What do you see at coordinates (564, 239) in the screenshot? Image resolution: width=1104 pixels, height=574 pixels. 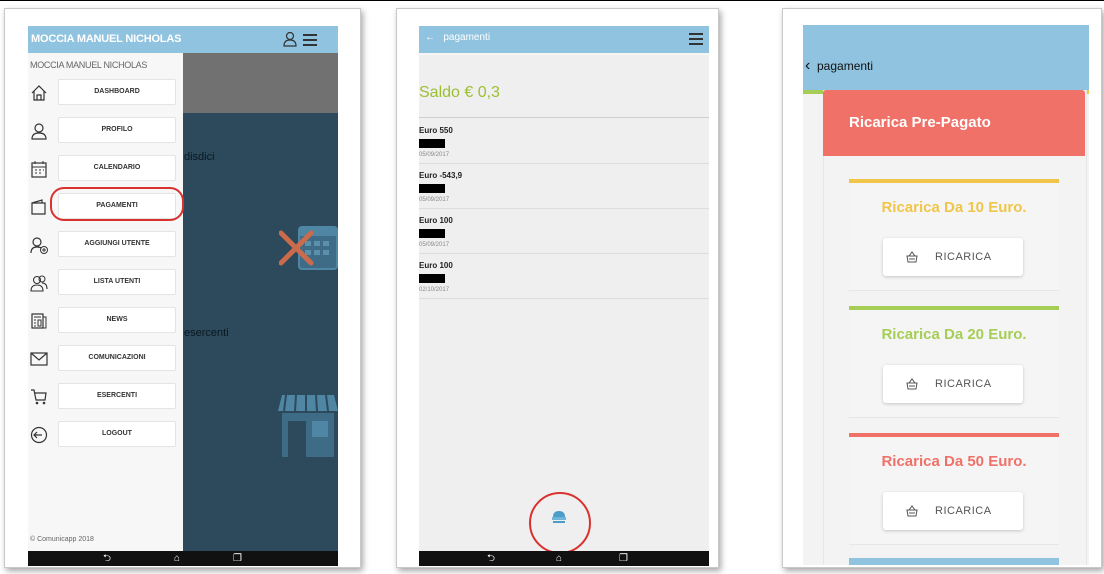 I see `payment-row: Euro 100 05/09/2017` at bounding box center [564, 239].